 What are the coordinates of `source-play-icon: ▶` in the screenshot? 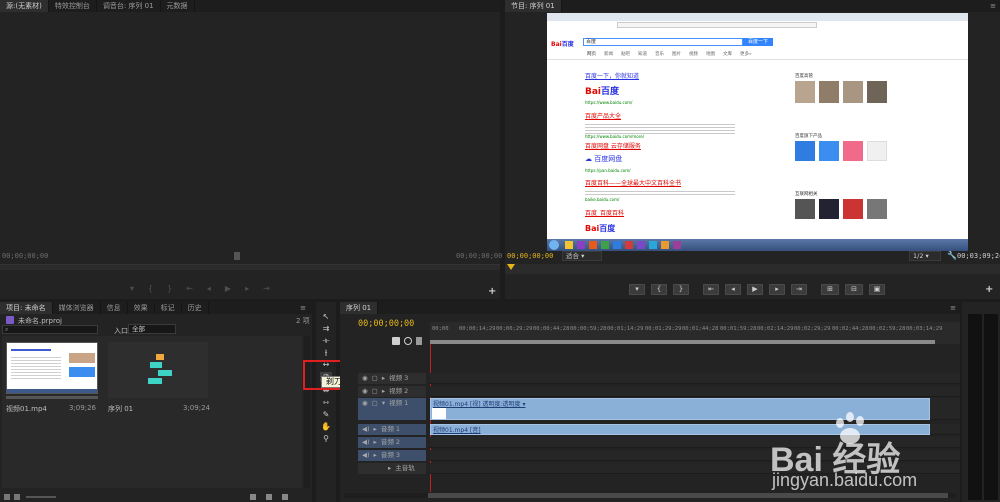 It's located at (235, 288).